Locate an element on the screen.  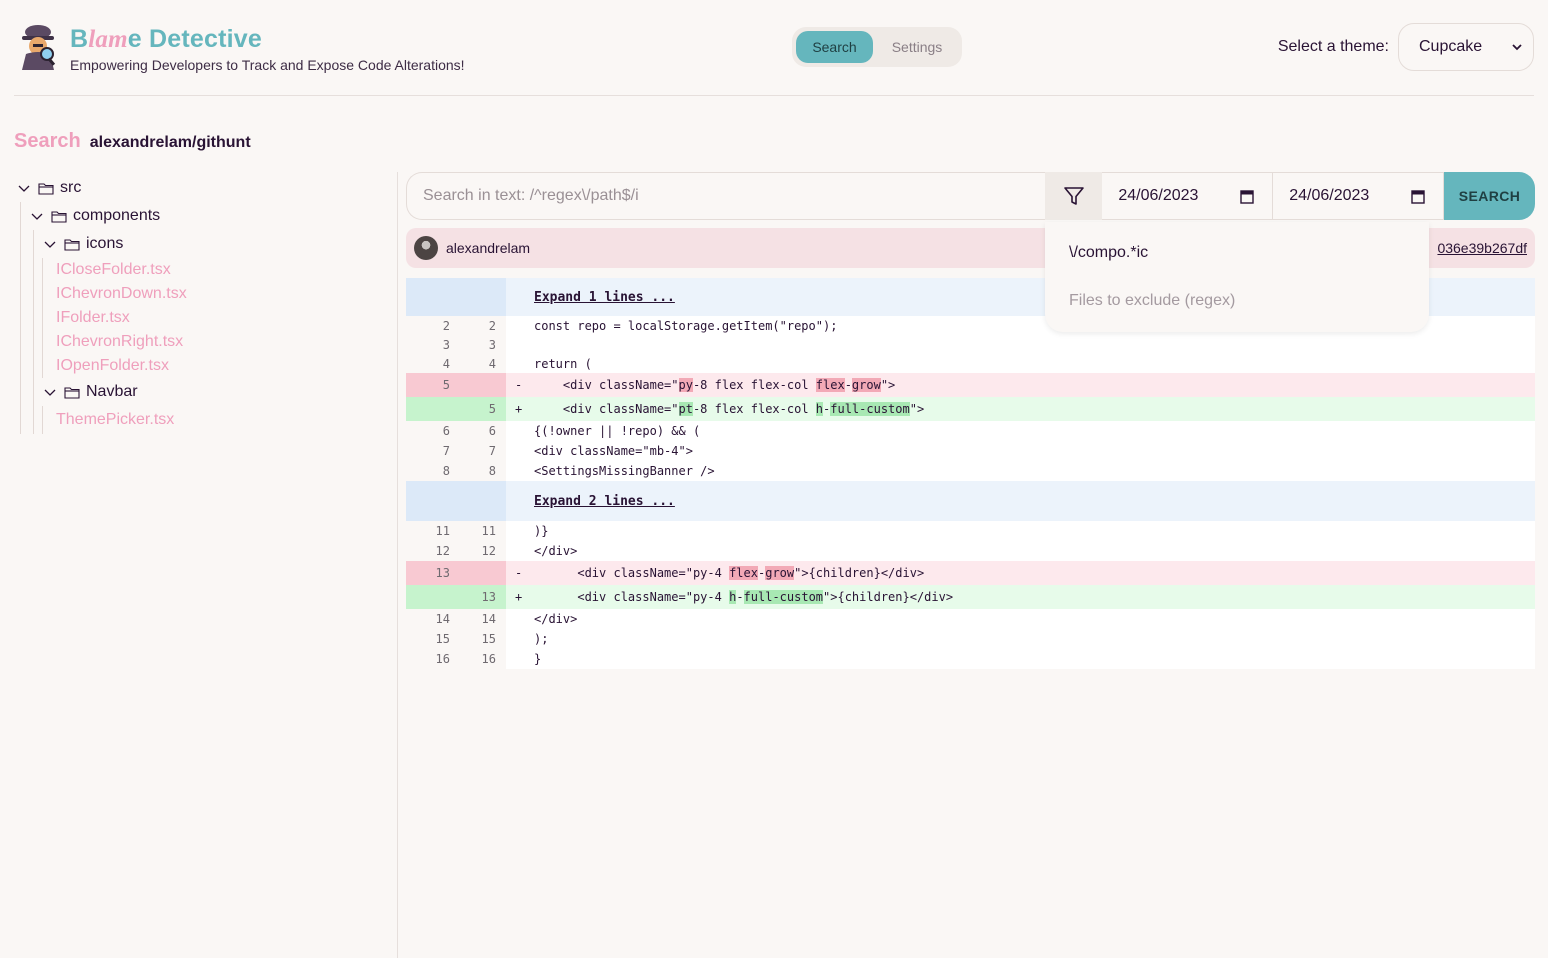
theme-label: Select a theme: is located at coordinates (1333, 46).